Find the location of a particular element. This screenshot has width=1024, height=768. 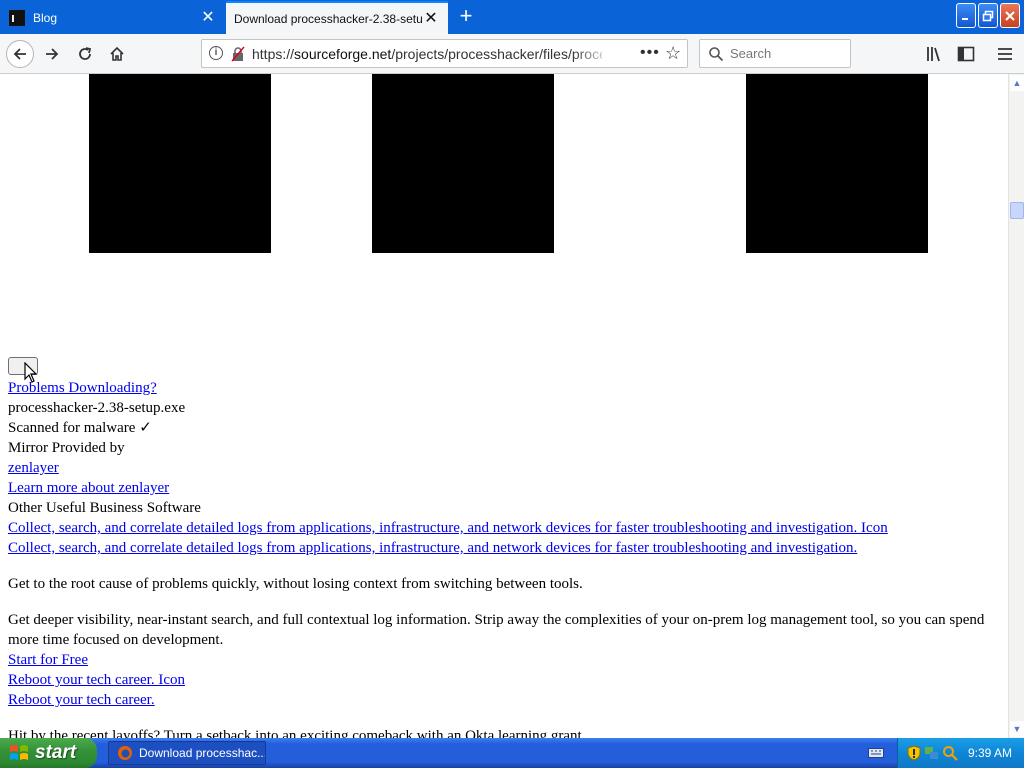

checkmark-icon: ✓ is located at coordinates (145, 428).